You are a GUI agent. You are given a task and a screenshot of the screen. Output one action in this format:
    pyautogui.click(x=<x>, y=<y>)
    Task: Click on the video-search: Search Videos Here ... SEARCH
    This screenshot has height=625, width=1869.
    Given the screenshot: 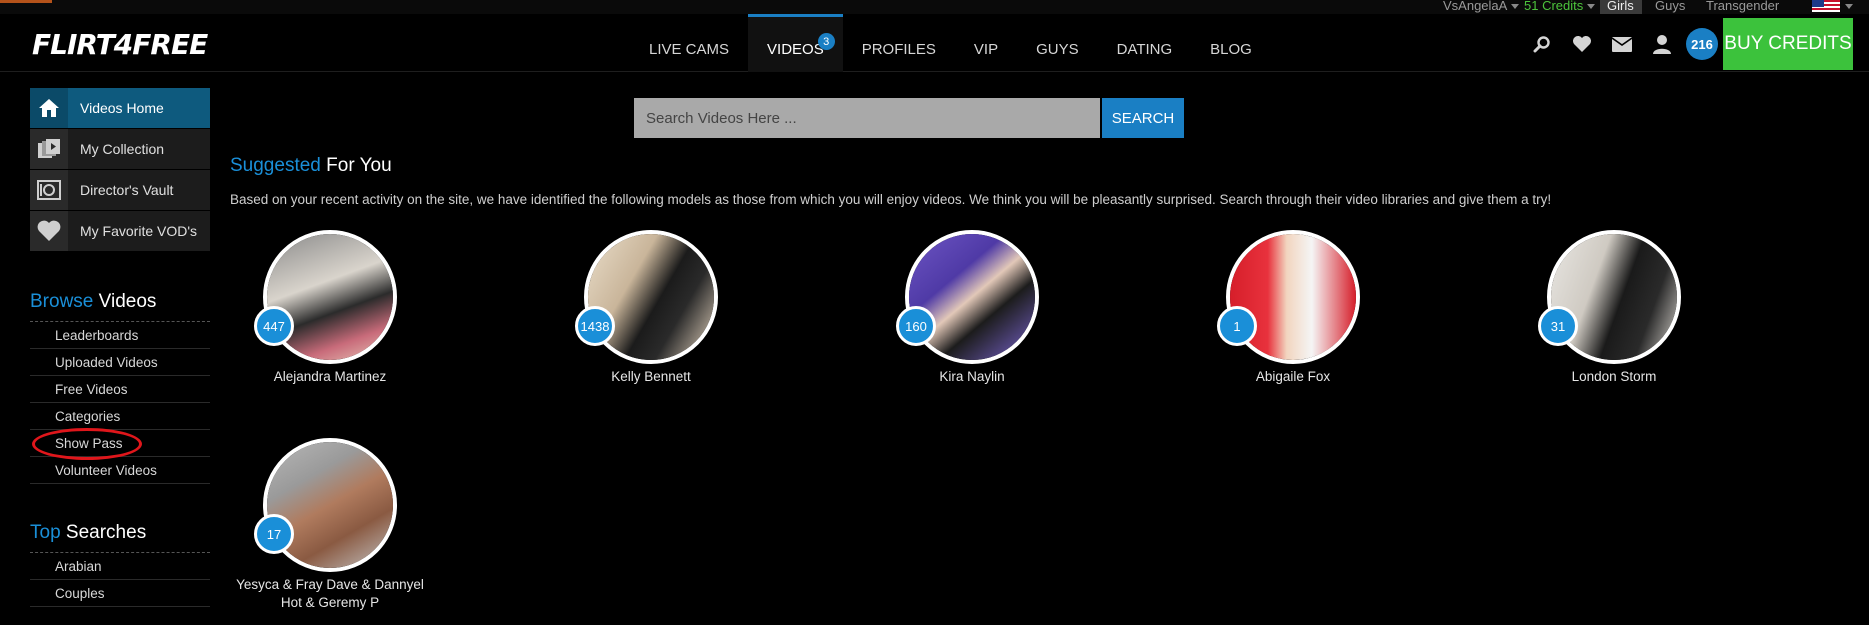 What is the action you would take?
    pyautogui.click(x=909, y=118)
    